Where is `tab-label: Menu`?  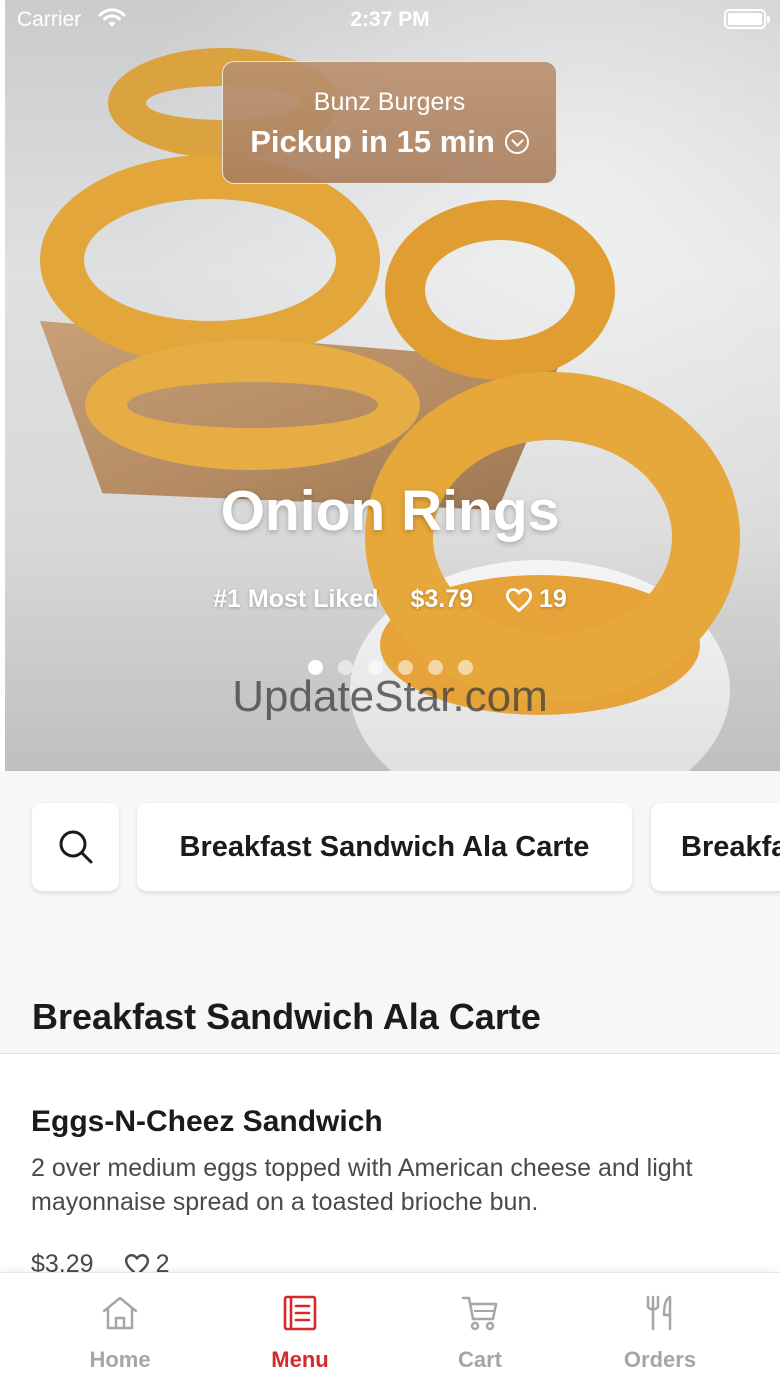
tab-label: Menu is located at coordinates (300, 1359).